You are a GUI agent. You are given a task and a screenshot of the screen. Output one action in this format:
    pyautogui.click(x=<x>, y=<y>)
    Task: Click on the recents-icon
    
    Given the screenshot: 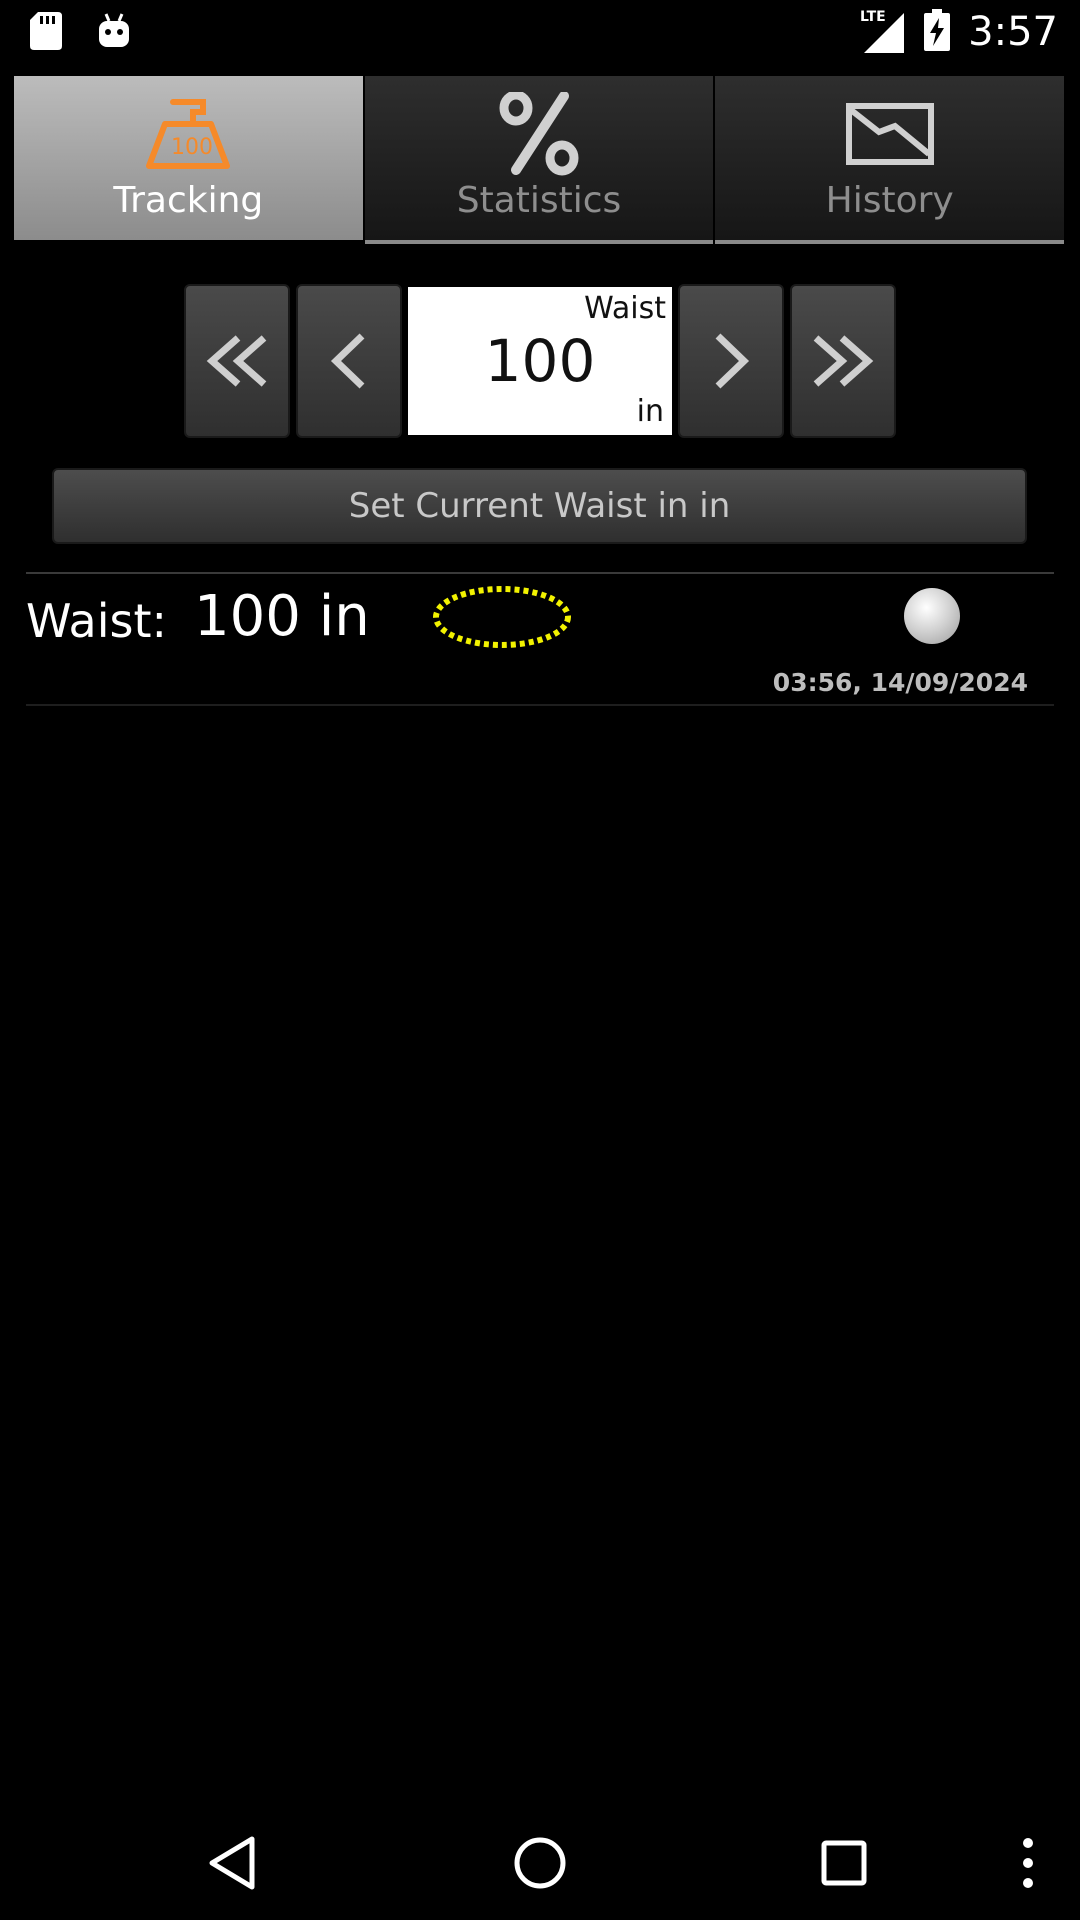 What is the action you would take?
    pyautogui.click(x=844, y=1863)
    